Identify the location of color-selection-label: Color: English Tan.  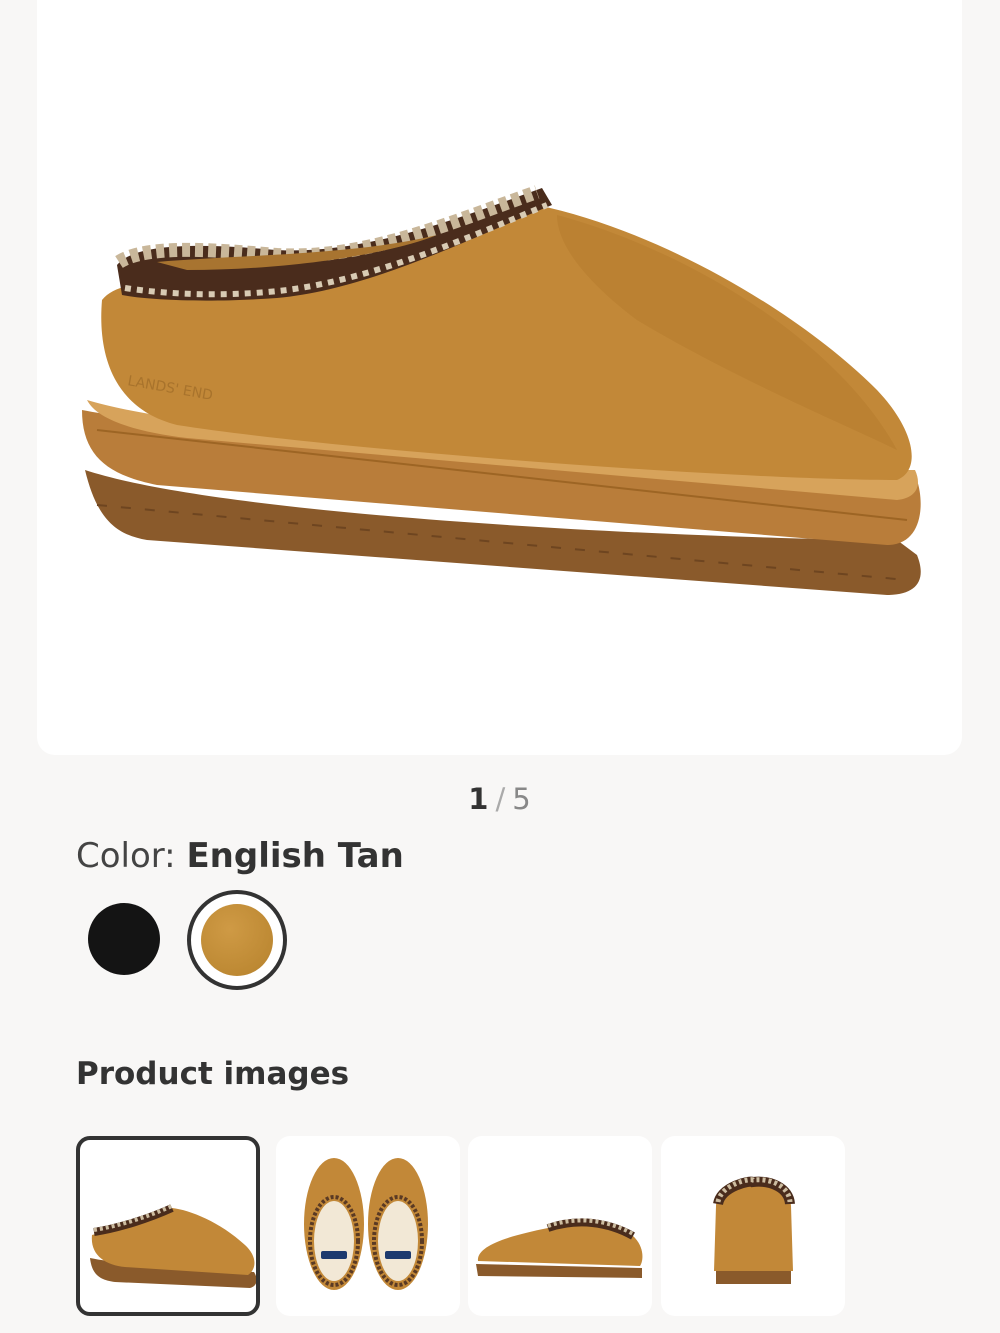
(240, 856).